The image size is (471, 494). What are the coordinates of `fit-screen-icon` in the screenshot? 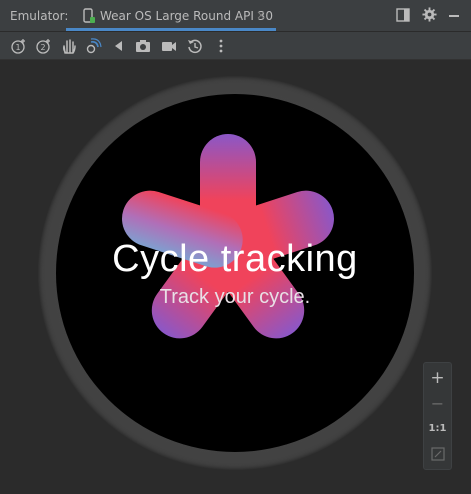 It's located at (437, 454).